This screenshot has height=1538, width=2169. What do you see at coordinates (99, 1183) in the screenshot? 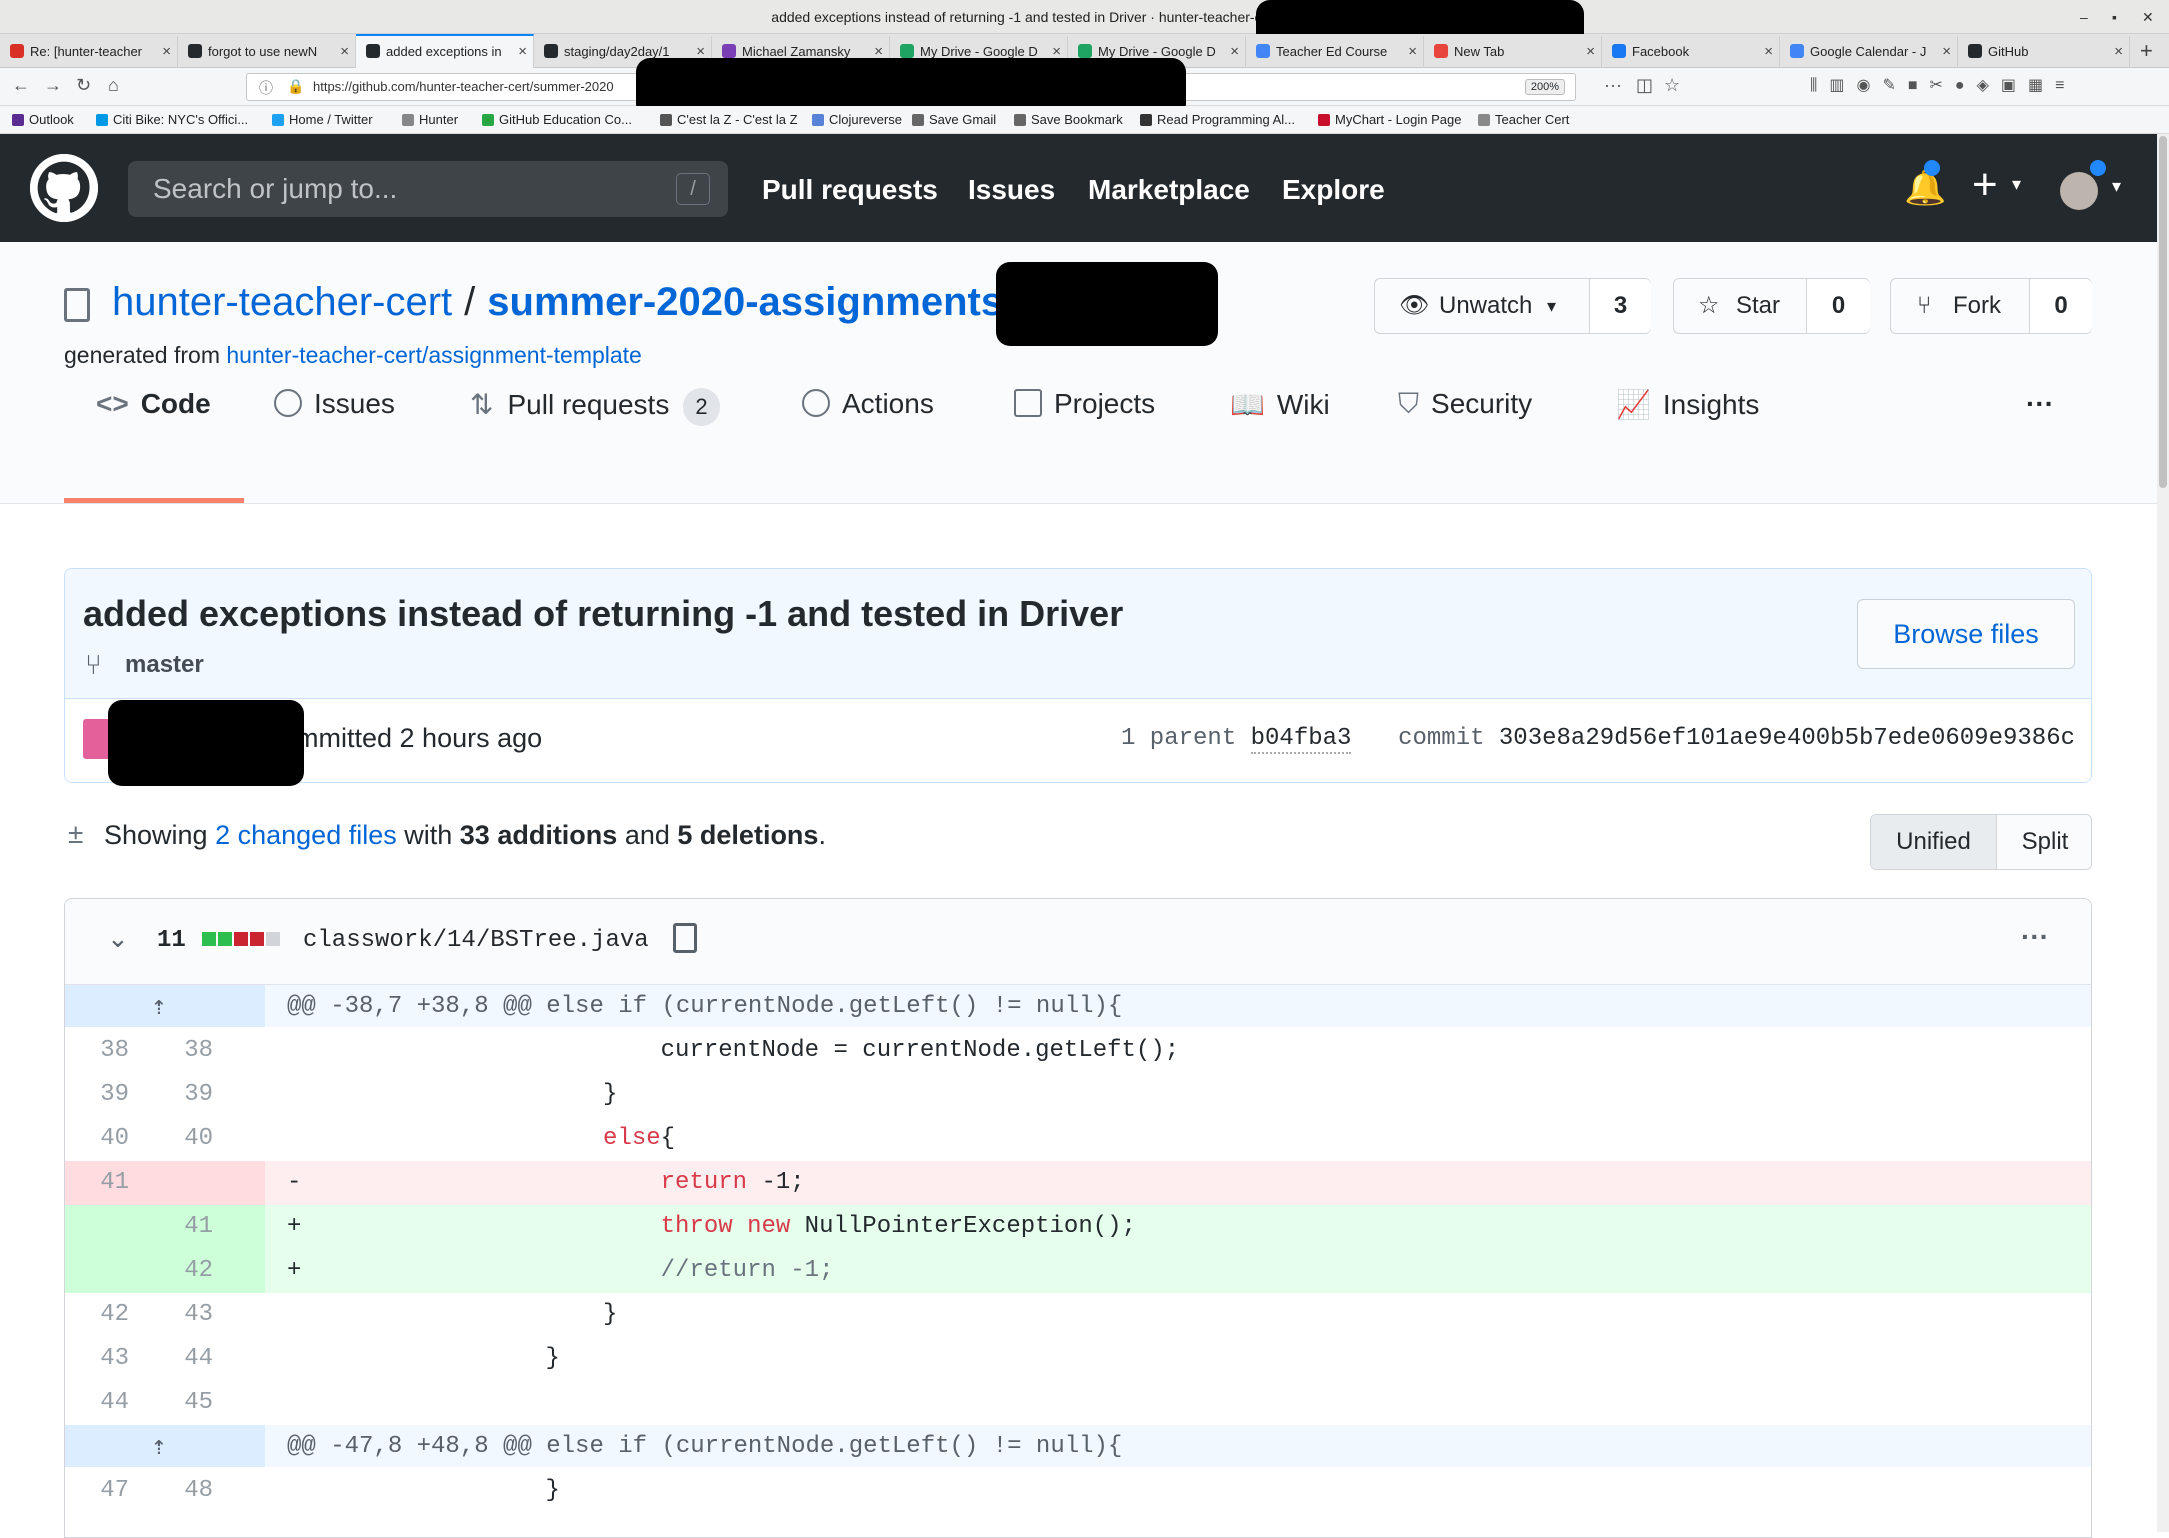
I see `old-line-number: 41` at bounding box center [99, 1183].